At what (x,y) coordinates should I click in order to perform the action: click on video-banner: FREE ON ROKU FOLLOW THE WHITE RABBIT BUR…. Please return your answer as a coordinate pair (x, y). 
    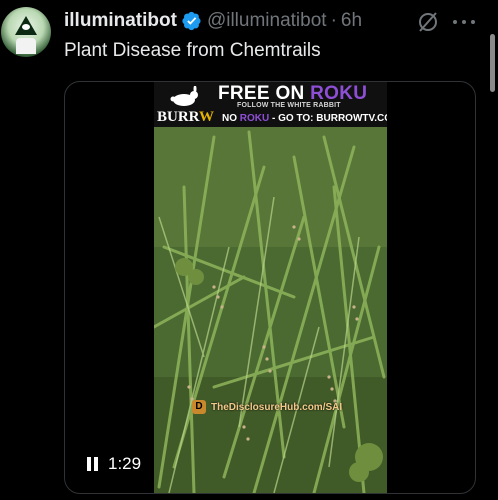
    Looking at the image, I should click on (270, 104).